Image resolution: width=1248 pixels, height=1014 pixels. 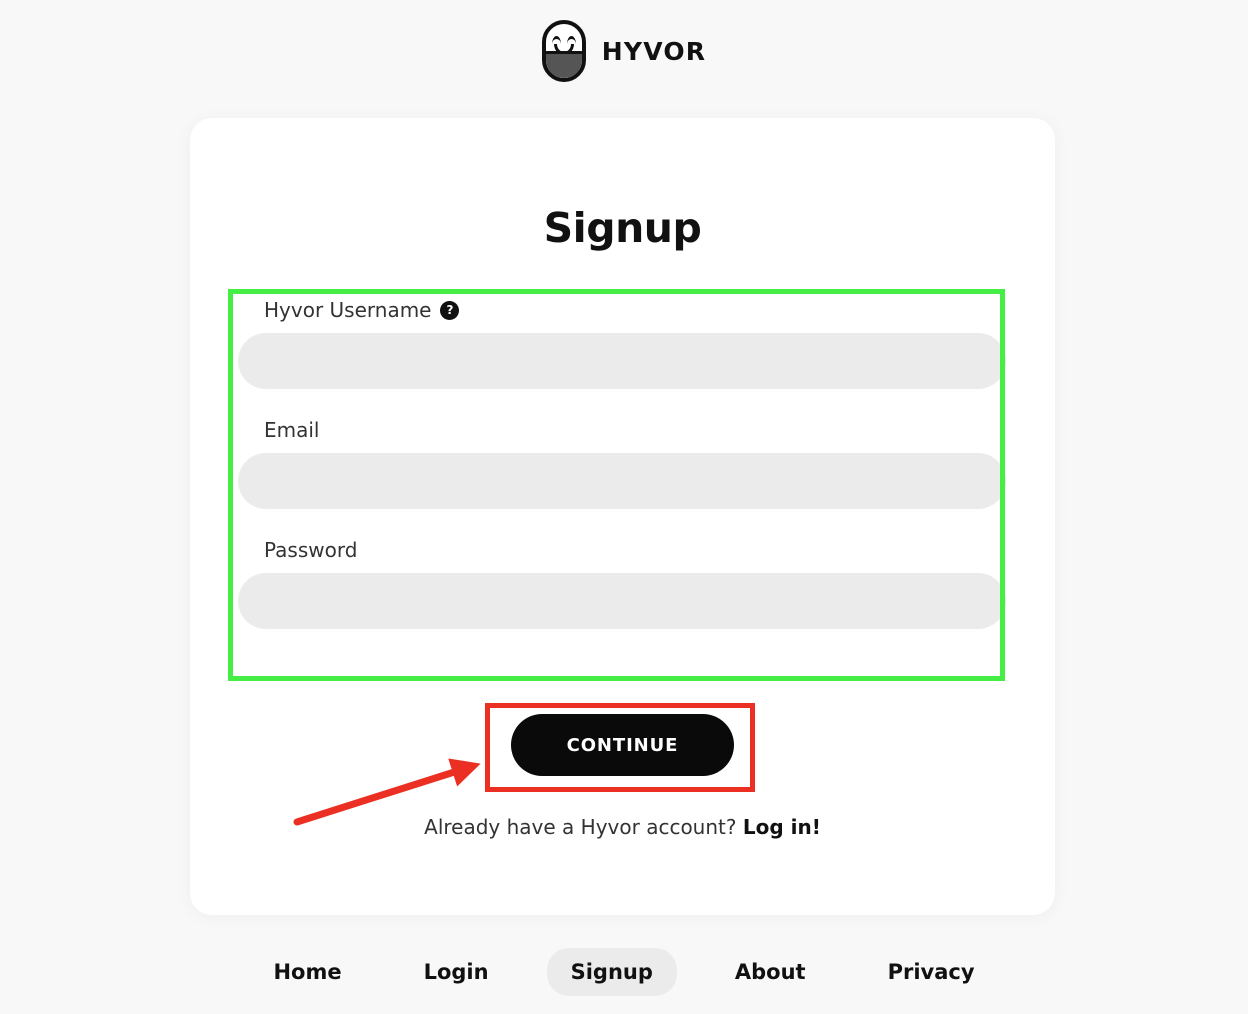 I want to click on brand-name: HYVOR, so click(x=654, y=51).